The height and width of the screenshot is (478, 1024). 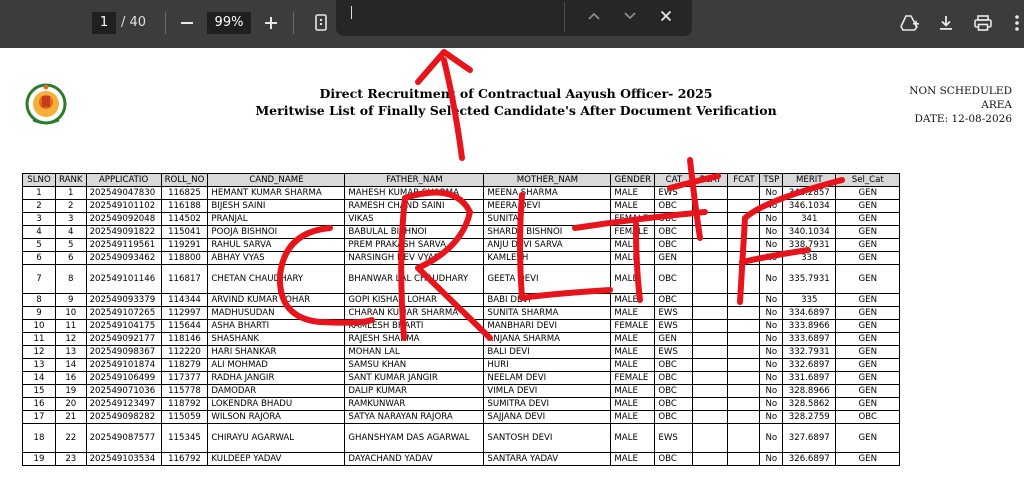 I want to click on application-cell: 202549106499, so click(x=123, y=378).